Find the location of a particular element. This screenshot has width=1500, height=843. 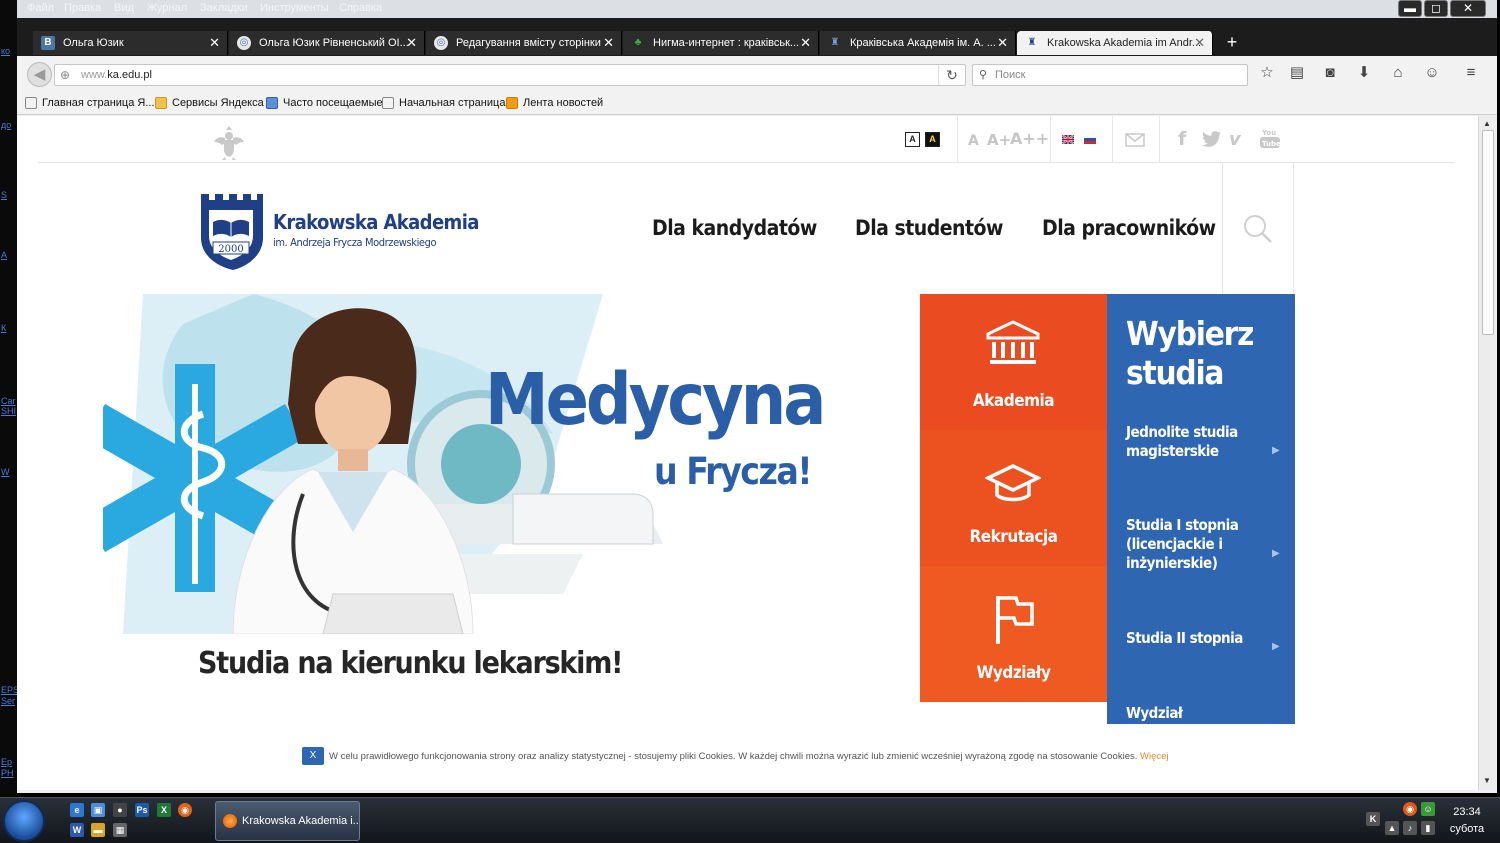

studies-link-uniform-master: Jednolite studia magisterskie is located at coordinates (1201, 442).